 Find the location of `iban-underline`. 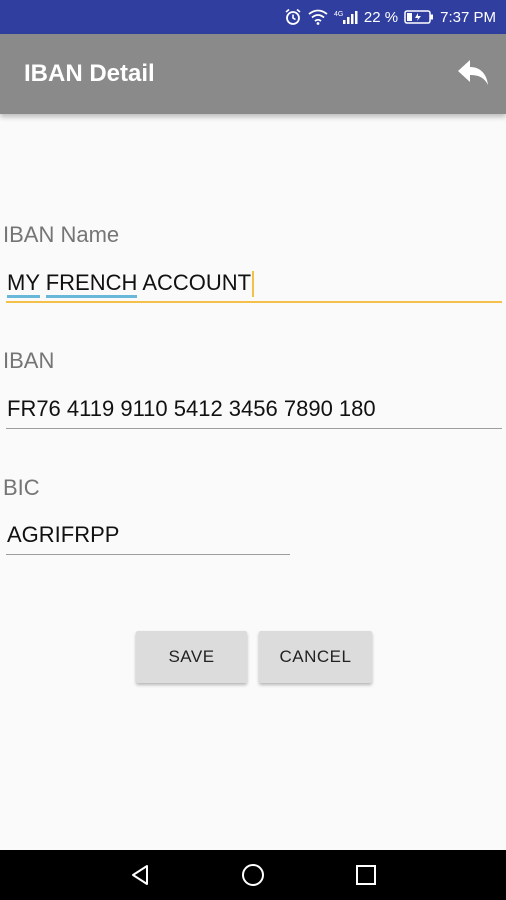

iban-underline is located at coordinates (254, 428).